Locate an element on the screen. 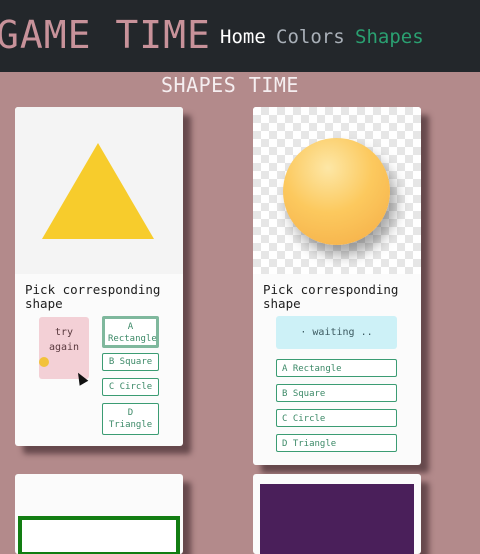 This screenshot has height=554, width=480. orange-sphere-image is located at coordinates (336, 191).